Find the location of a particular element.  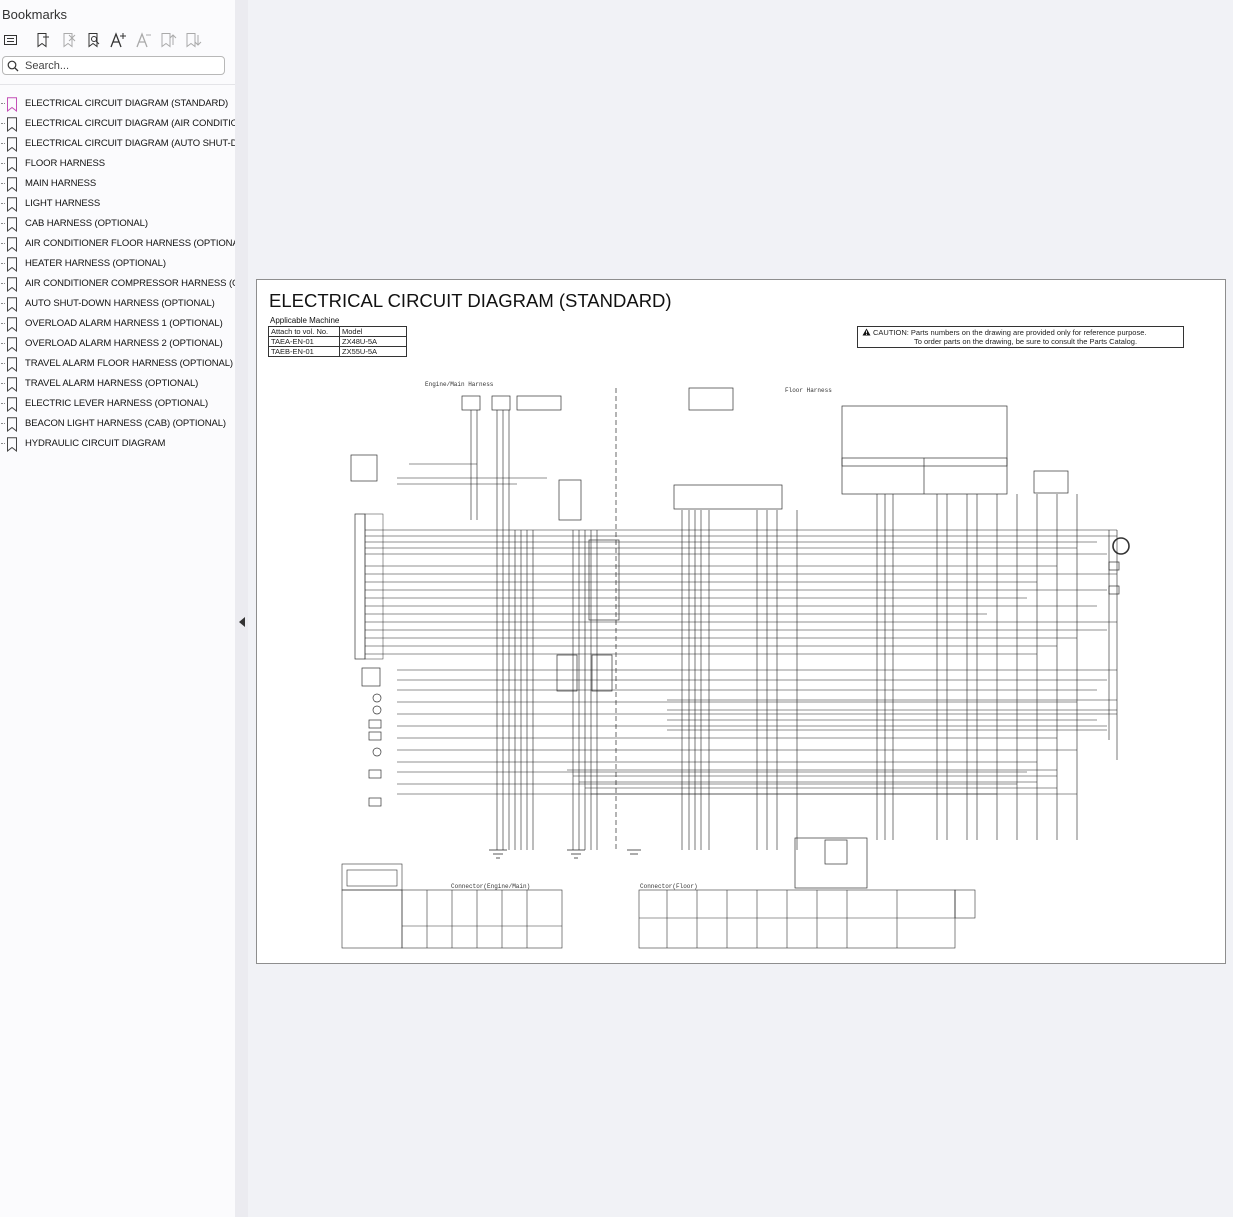

floor-harness-label: Floor Harness is located at coordinates (808, 390).